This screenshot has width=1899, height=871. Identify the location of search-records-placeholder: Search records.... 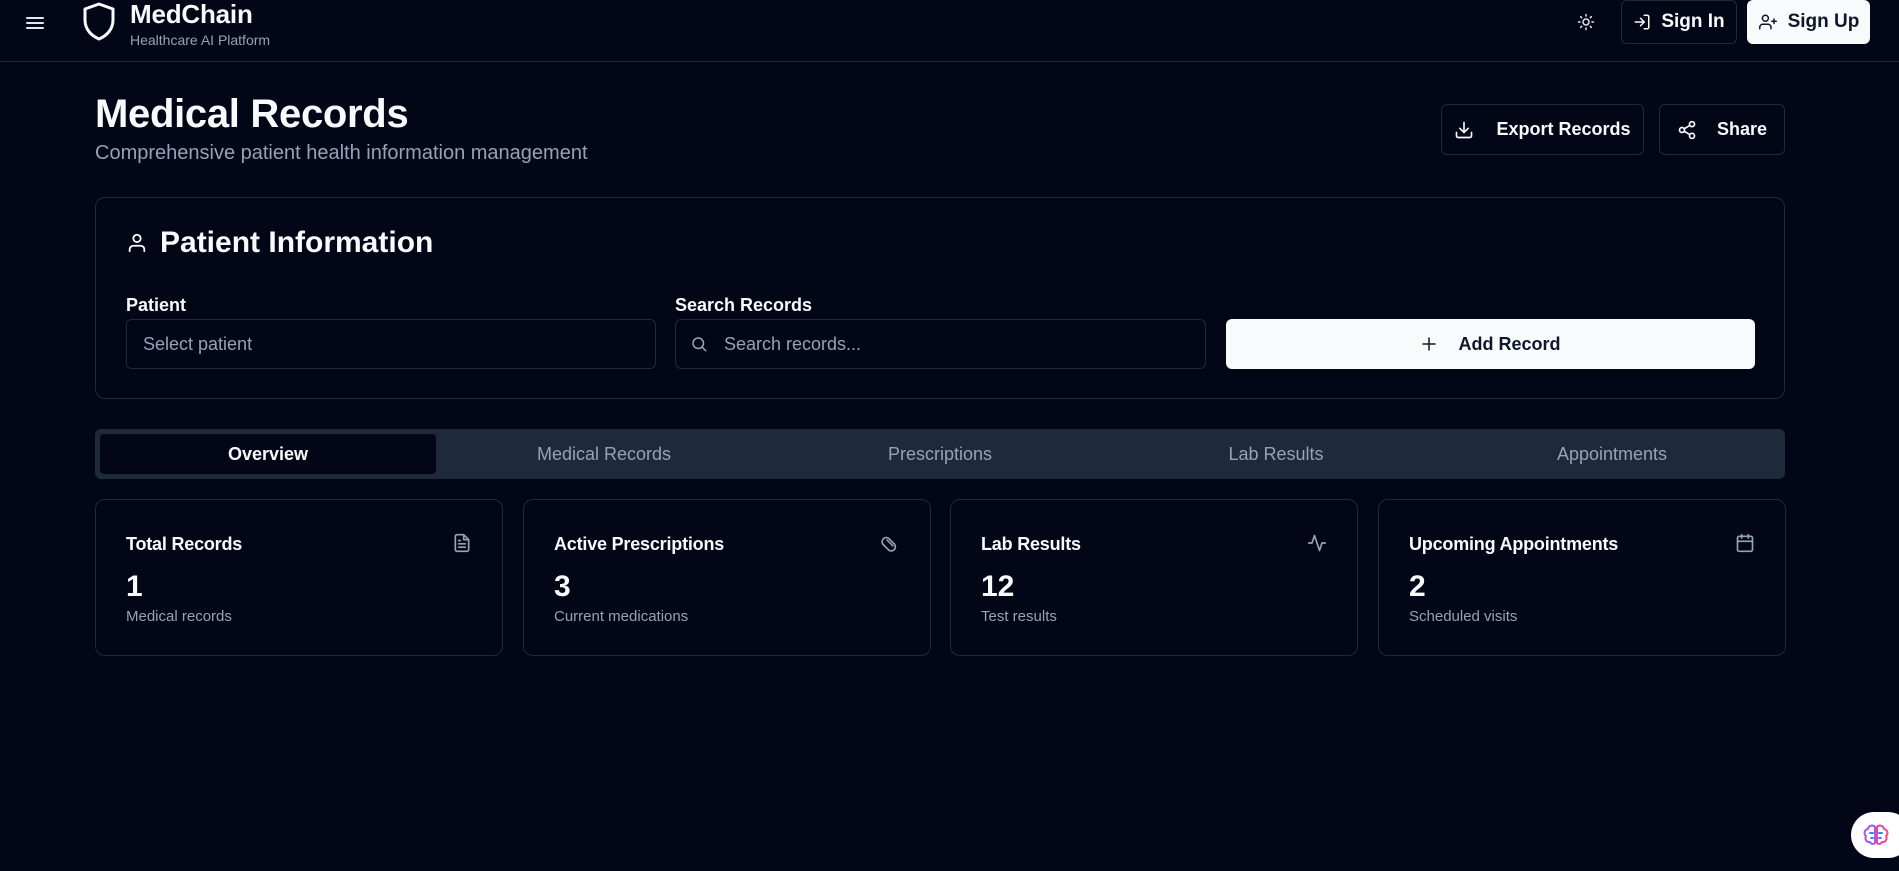
(793, 343).